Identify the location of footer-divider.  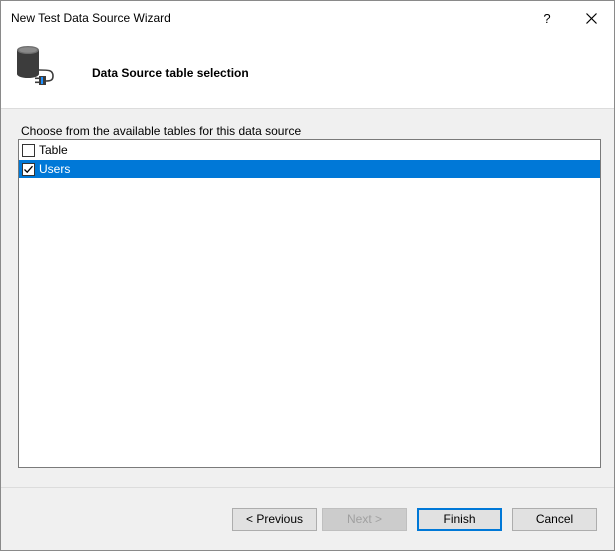
(307, 487).